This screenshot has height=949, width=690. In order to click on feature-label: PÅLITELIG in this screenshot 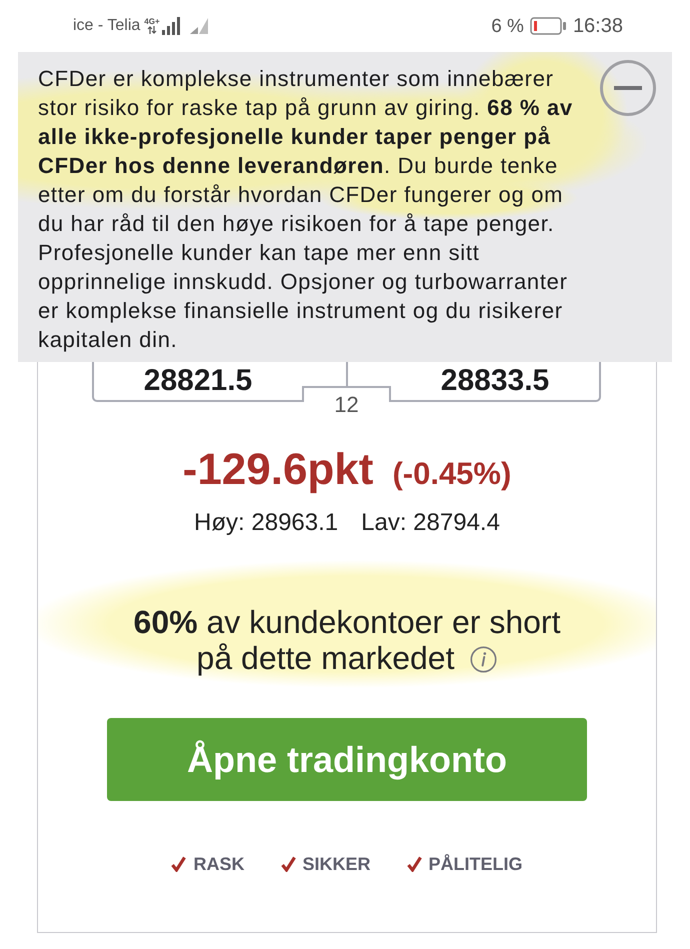, I will do `click(475, 864)`.